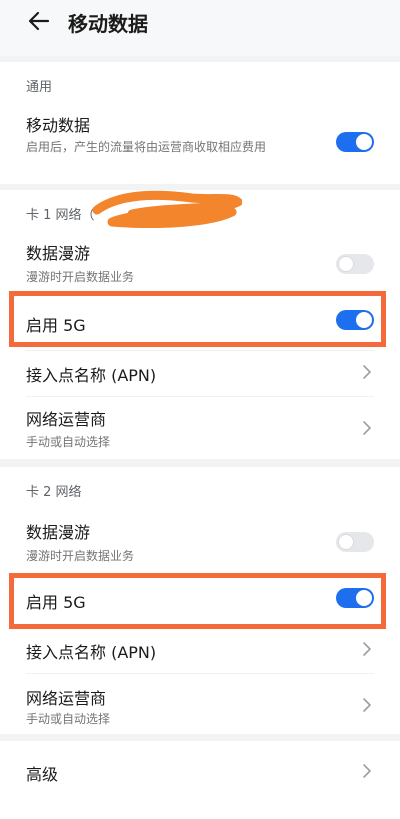 This screenshot has height=819, width=400. Describe the element at coordinates (108, 24) in the screenshot. I see `page-title: 移动数据` at that location.